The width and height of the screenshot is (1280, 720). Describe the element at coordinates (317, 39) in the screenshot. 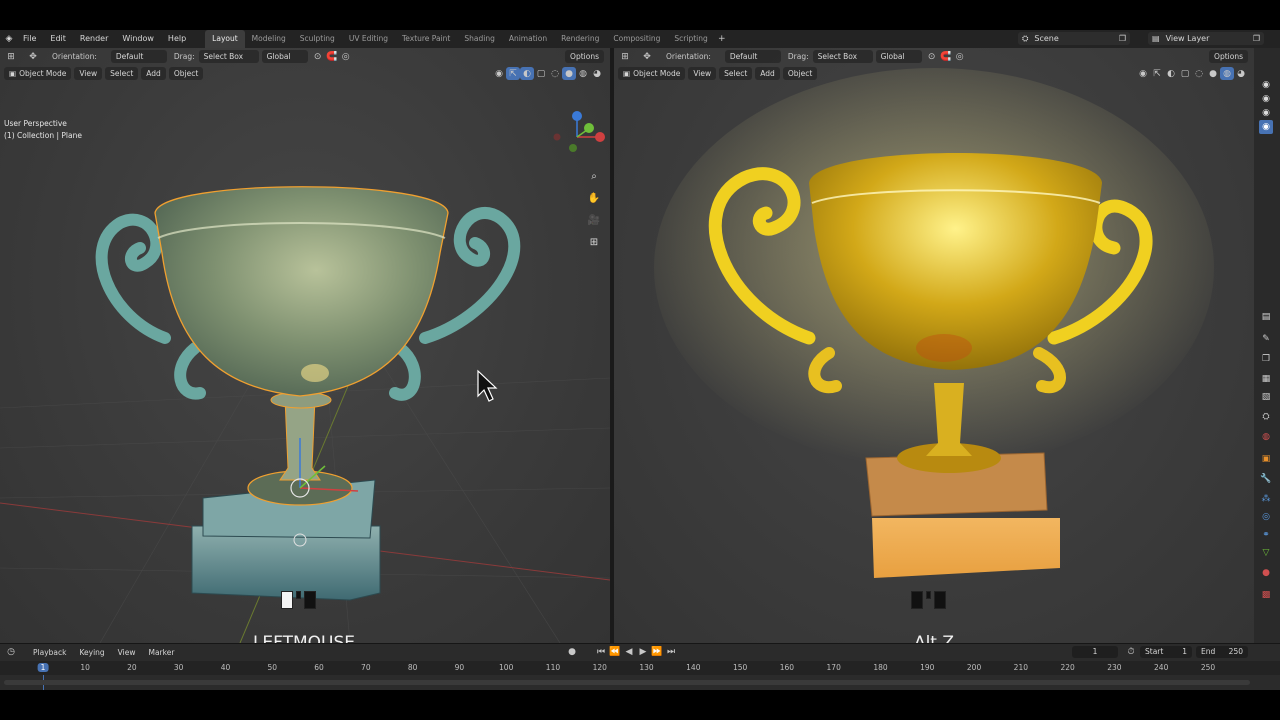

I see `tab-sculpting: Sculpting` at that location.